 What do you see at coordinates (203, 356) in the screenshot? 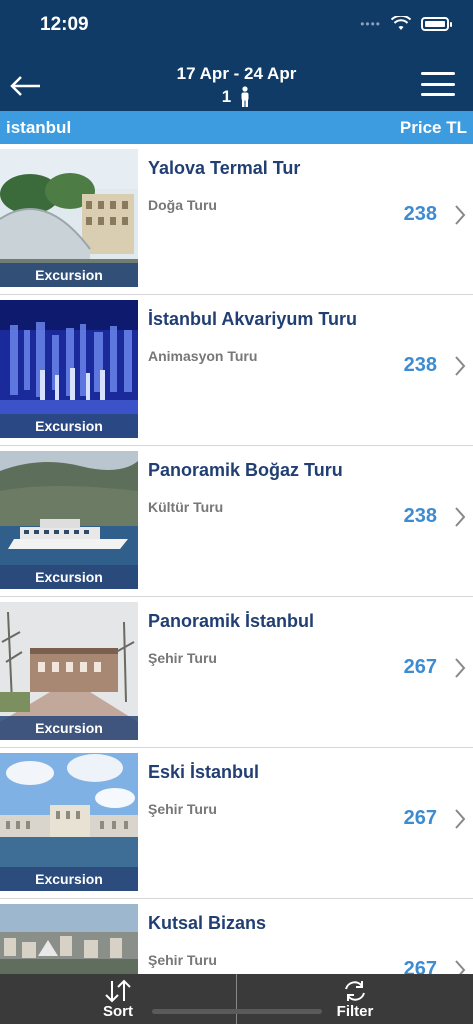
I see `tour-category: Animasyon Turu` at bounding box center [203, 356].